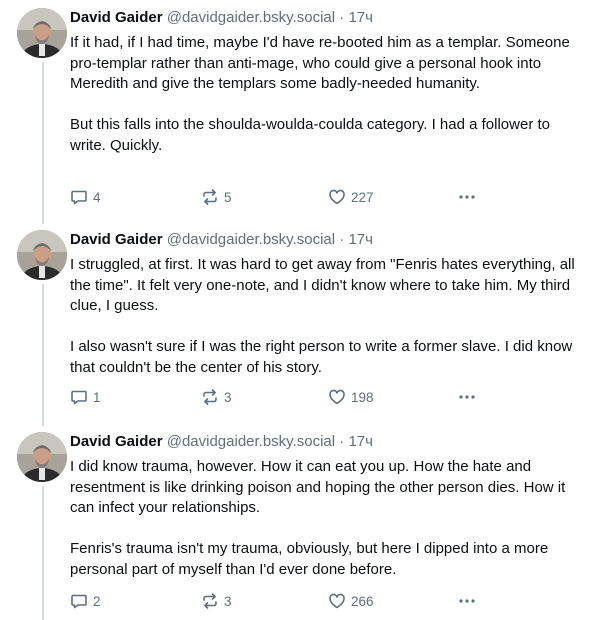 This screenshot has height=620, width=595. I want to click on repost-count: 5, so click(228, 197).